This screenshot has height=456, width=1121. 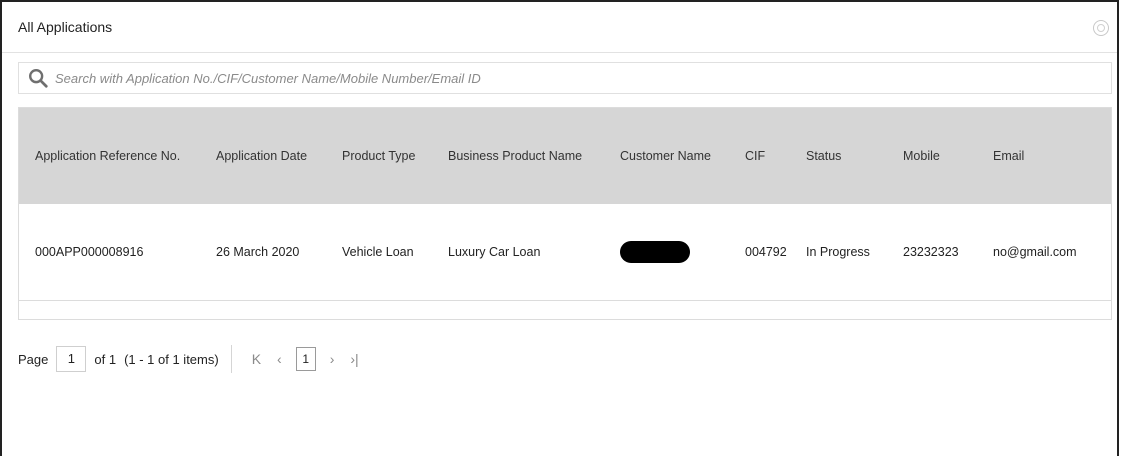 I want to click on search-icon, so click(x=38, y=78).